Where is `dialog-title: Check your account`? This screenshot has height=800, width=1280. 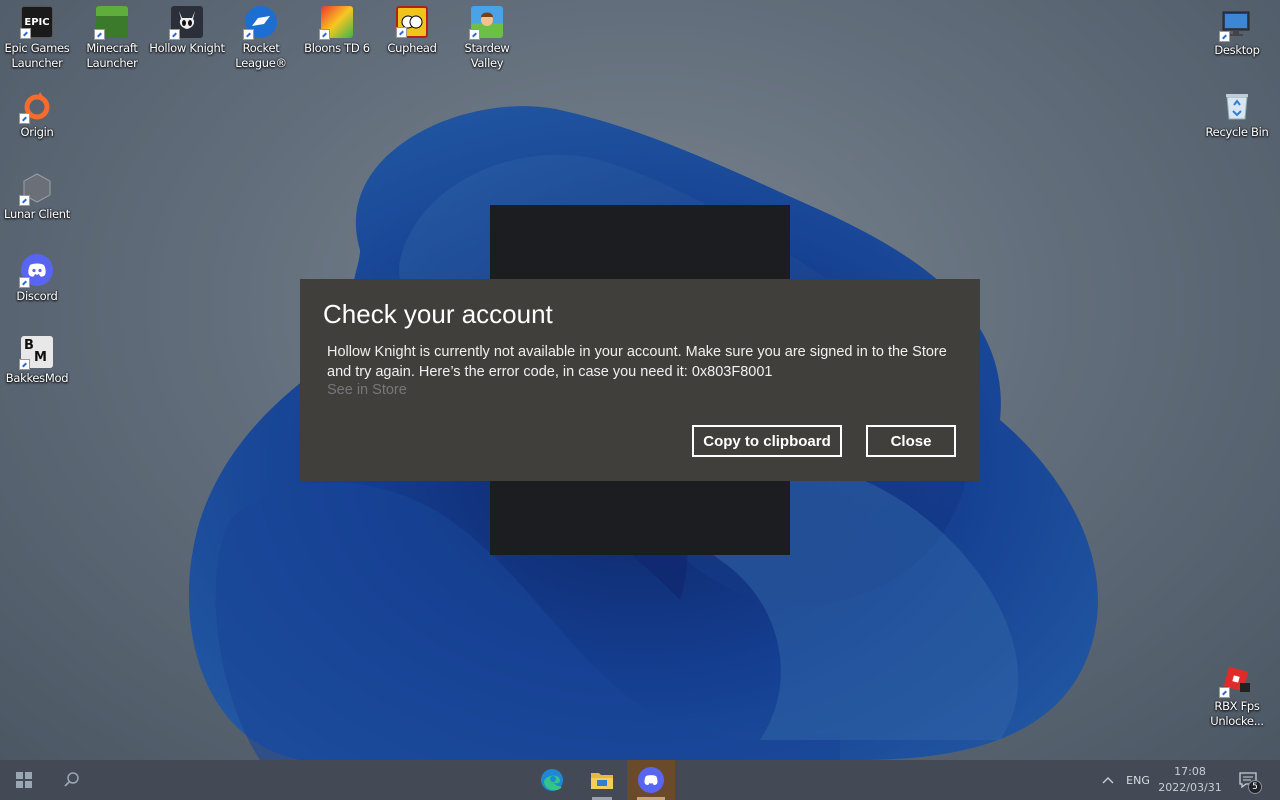 dialog-title: Check your account is located at coordinates (438, 314).